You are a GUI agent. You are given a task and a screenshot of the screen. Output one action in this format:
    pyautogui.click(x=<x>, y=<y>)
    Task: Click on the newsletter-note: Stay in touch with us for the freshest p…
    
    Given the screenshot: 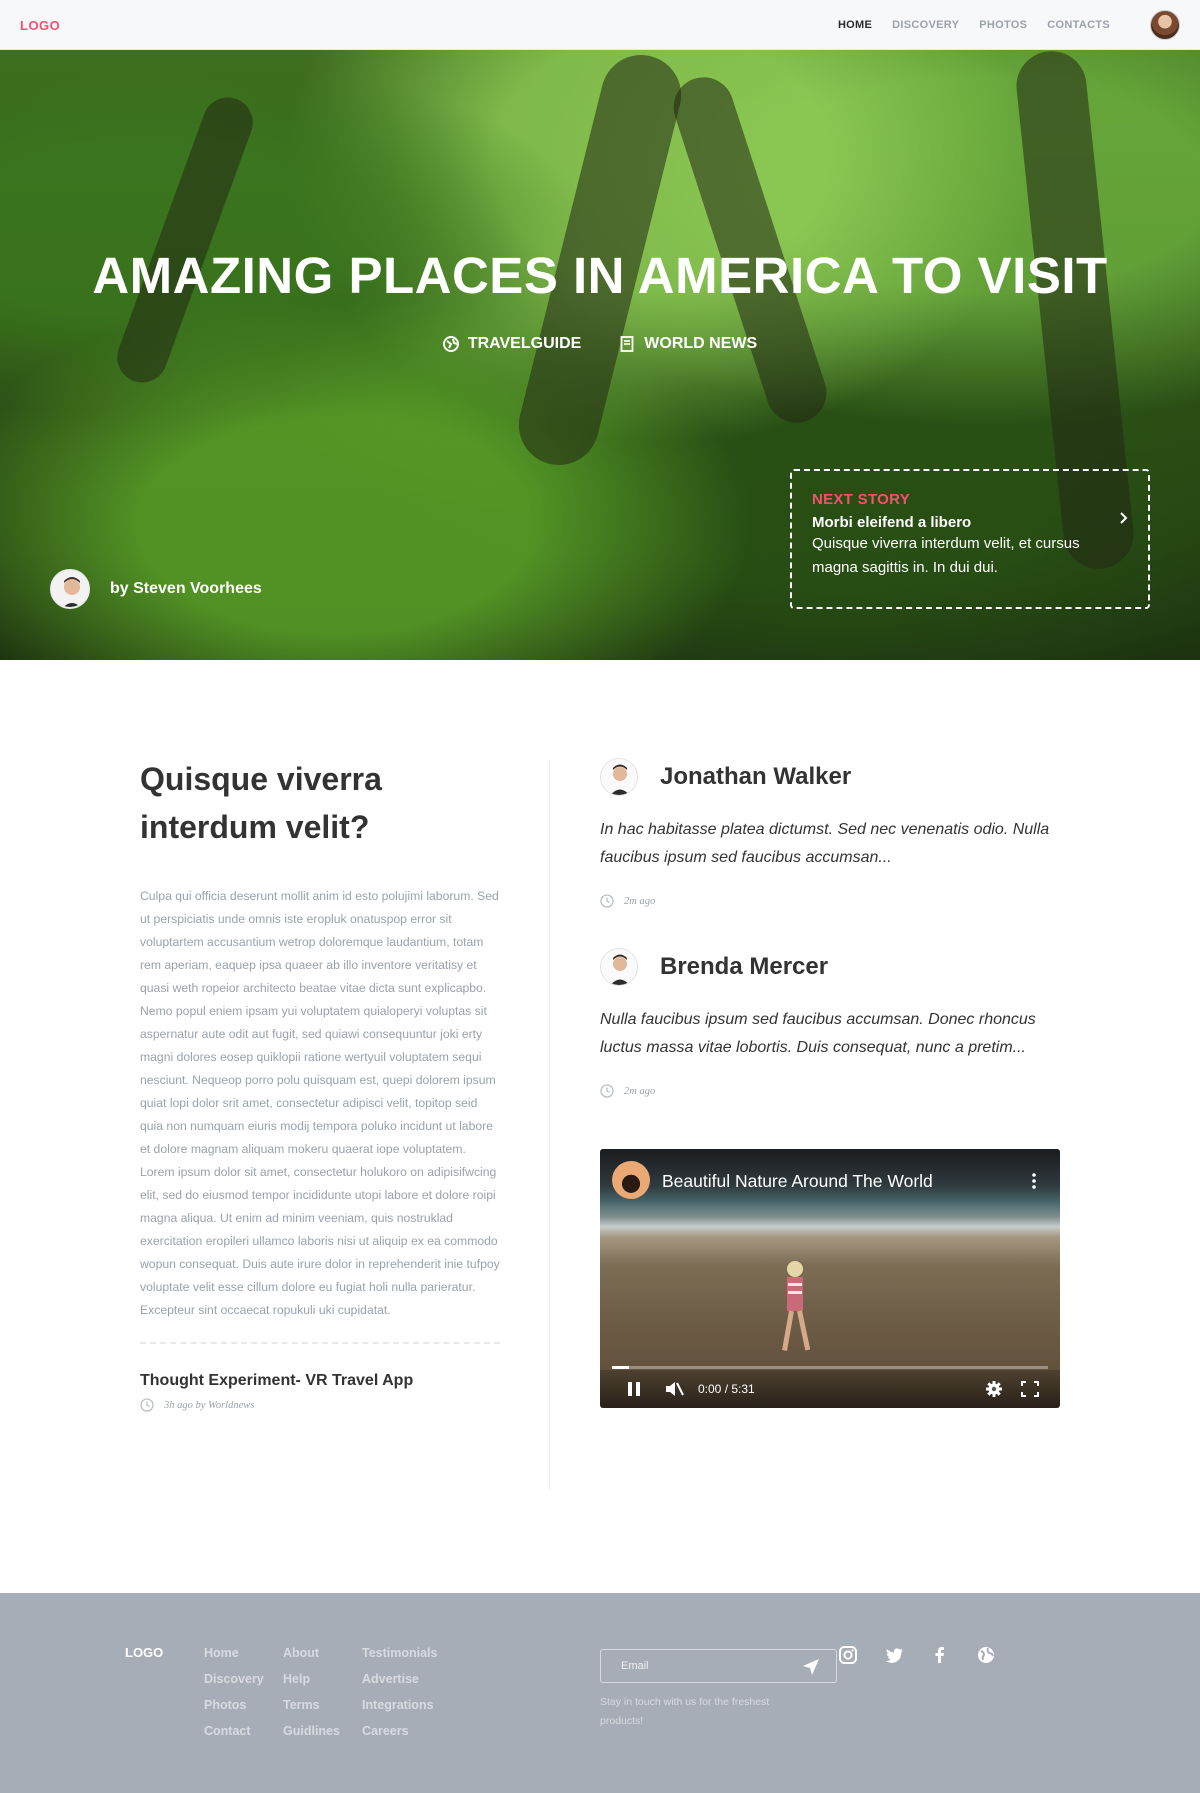 What is the action you would take?
    pyautogui.click(x=685, y=1711)
    